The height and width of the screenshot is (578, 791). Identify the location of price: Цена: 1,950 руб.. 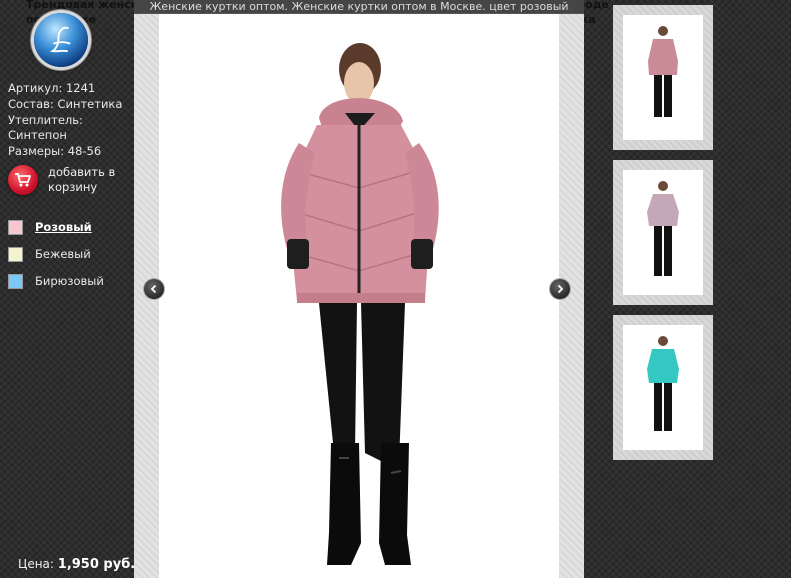
(76, 564).